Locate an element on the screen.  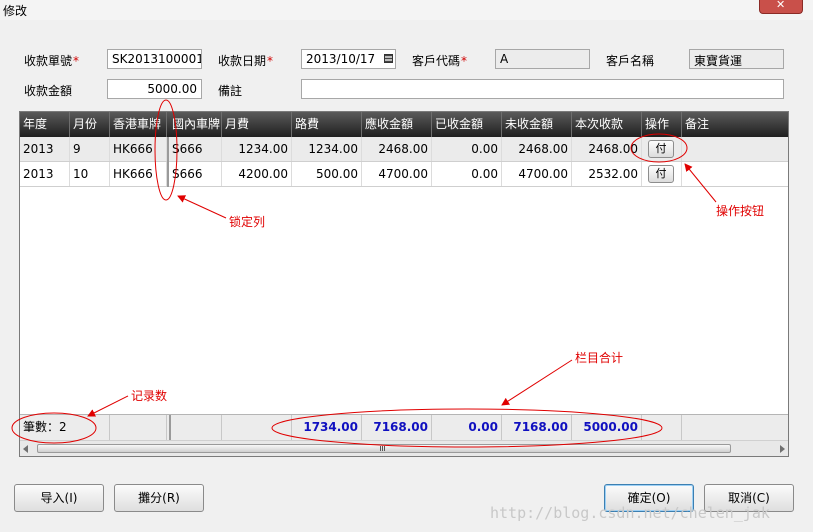
annotation-action-button: 操作按钮 is located at coordinates (740, 211).